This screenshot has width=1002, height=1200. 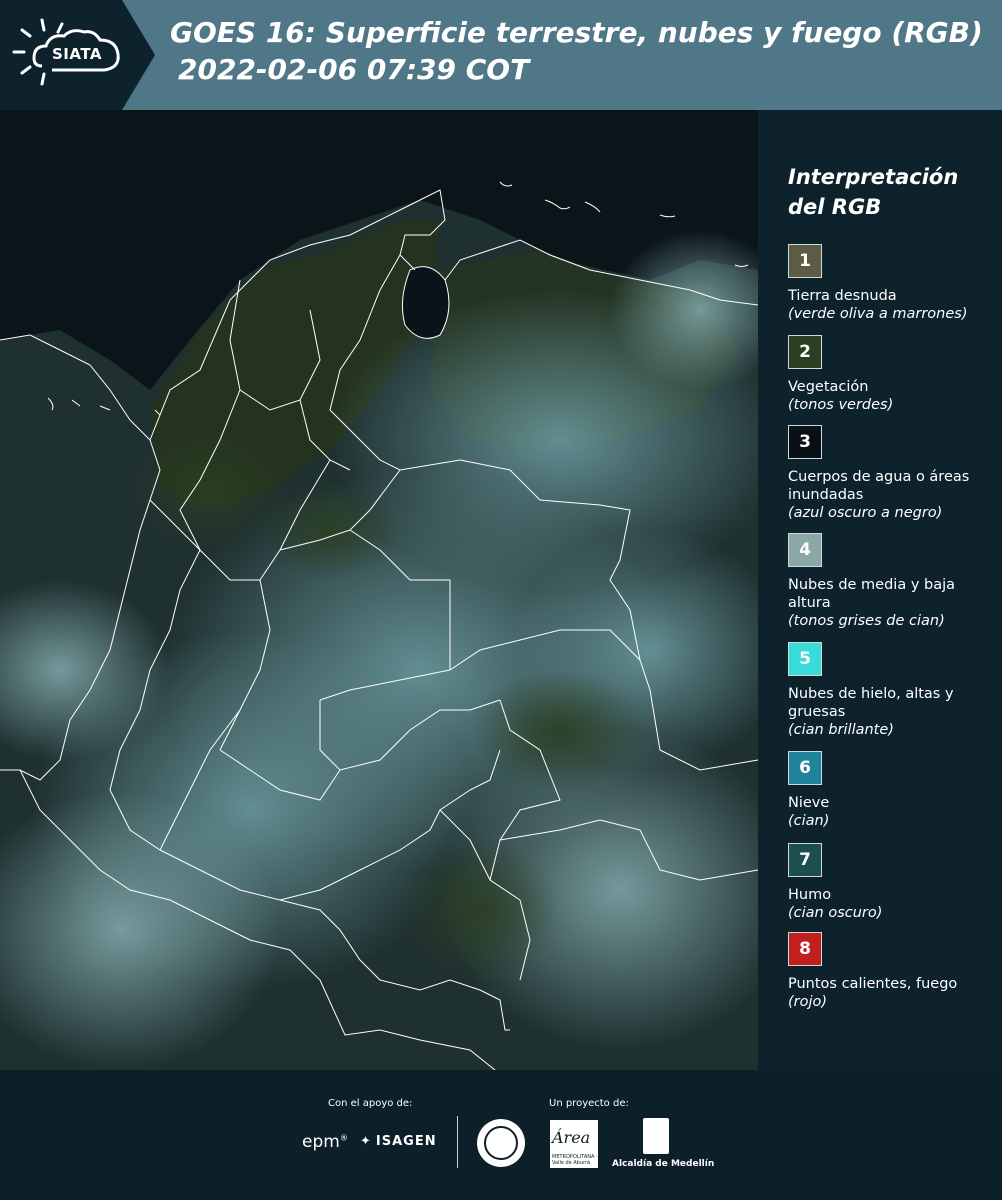 What do you see at coordinates (589, 1103) in the screenshot?
I see `project-label: Un proyecto de:` at bounding box center [589, 1103].